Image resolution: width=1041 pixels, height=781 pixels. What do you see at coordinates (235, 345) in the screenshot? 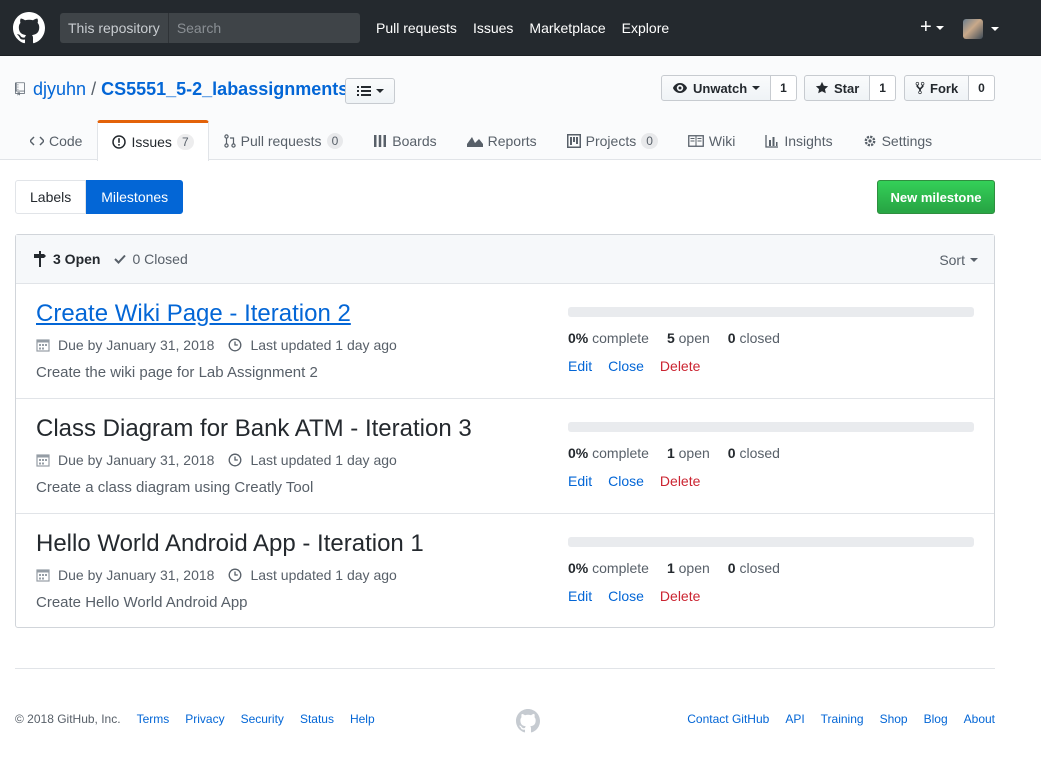
I see `clock-icon` at bounding box center [235, 345].